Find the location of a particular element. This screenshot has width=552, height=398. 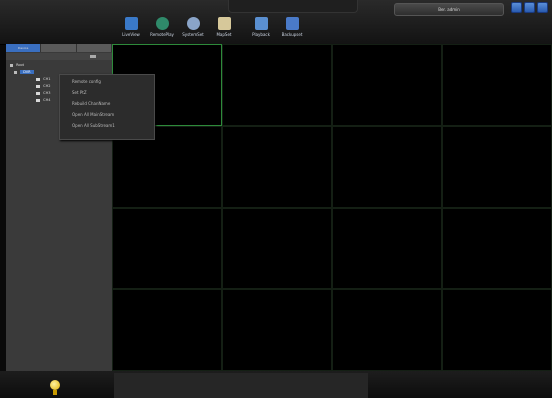

menu-item-set-ptz: Set PtZ is located at coordinates (107, 92).